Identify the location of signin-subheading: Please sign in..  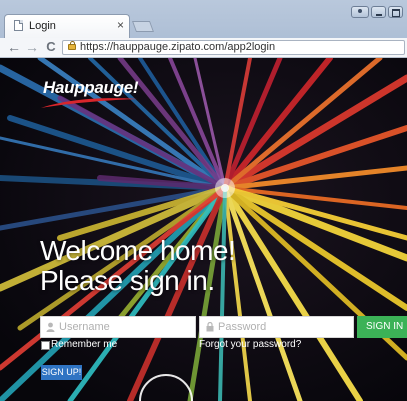
(127, 280).